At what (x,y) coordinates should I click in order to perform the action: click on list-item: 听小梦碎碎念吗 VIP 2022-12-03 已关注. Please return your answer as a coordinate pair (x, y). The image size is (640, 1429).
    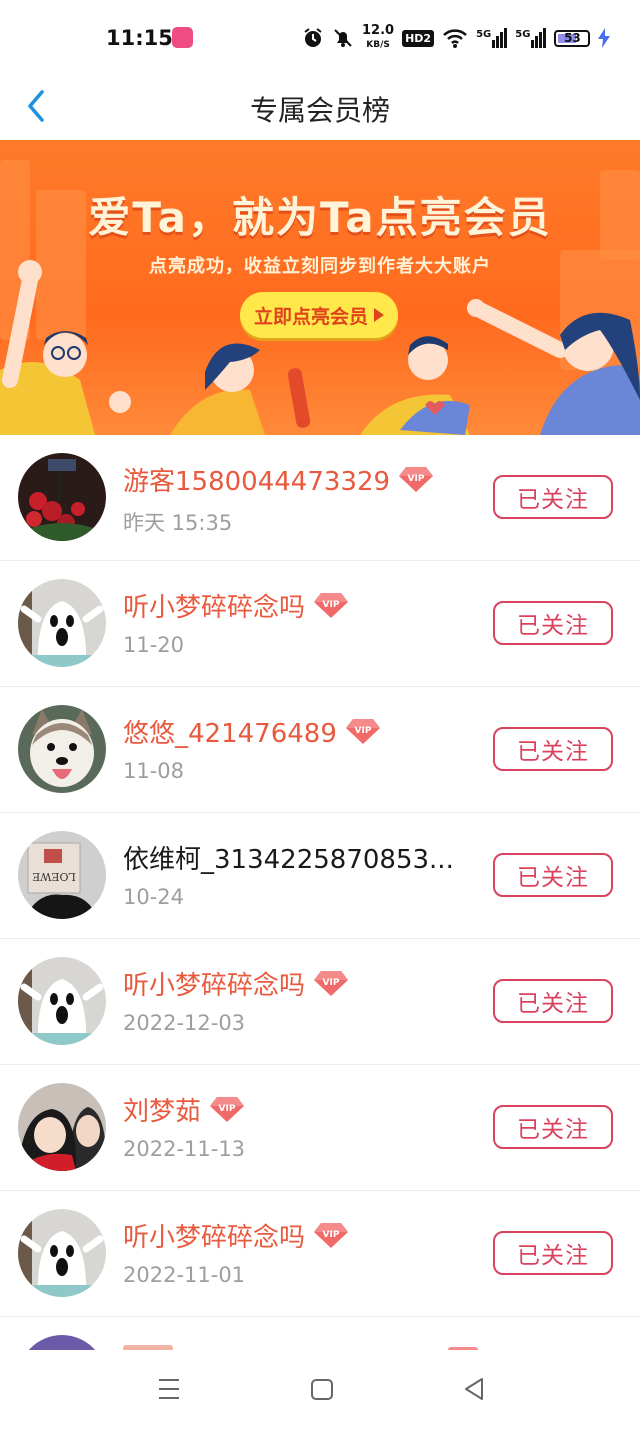
    Looking at the image, I should click on (320, 1002).